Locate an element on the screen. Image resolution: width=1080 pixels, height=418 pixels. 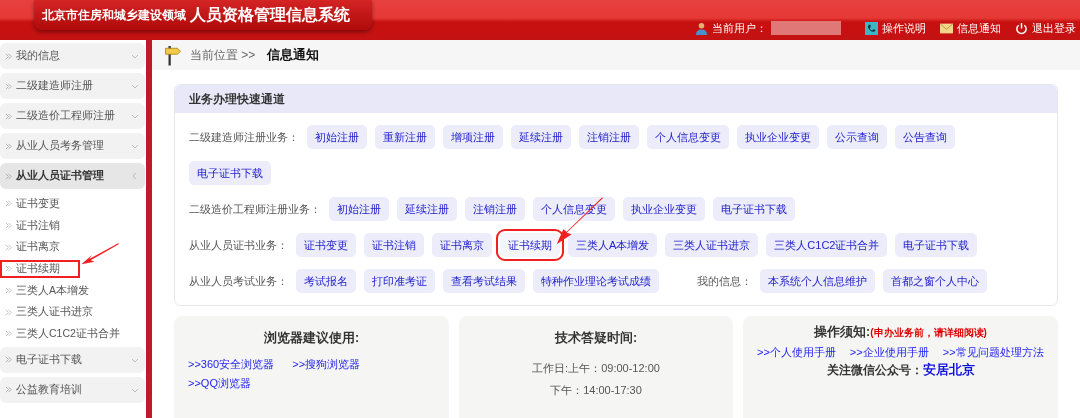
envelope-icon is located at coordinates (946, 28).